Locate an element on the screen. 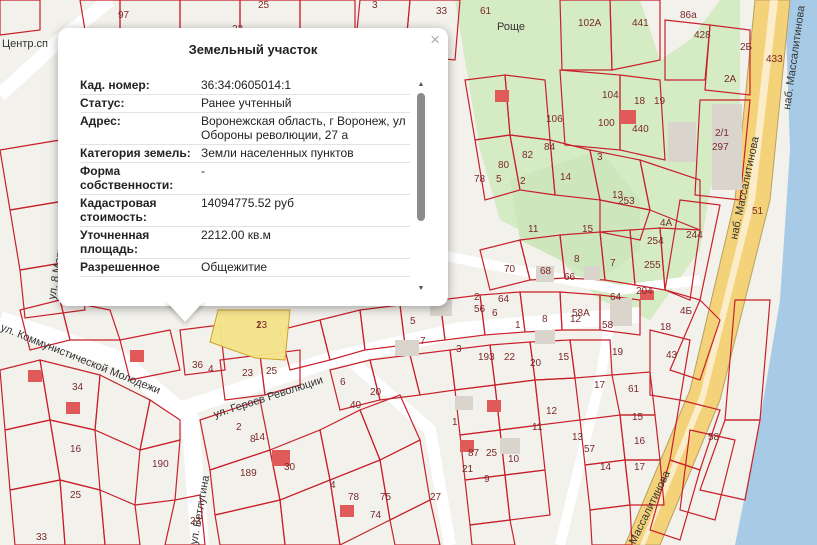  parcel-number: 66 is located at coordinates (570, 277).